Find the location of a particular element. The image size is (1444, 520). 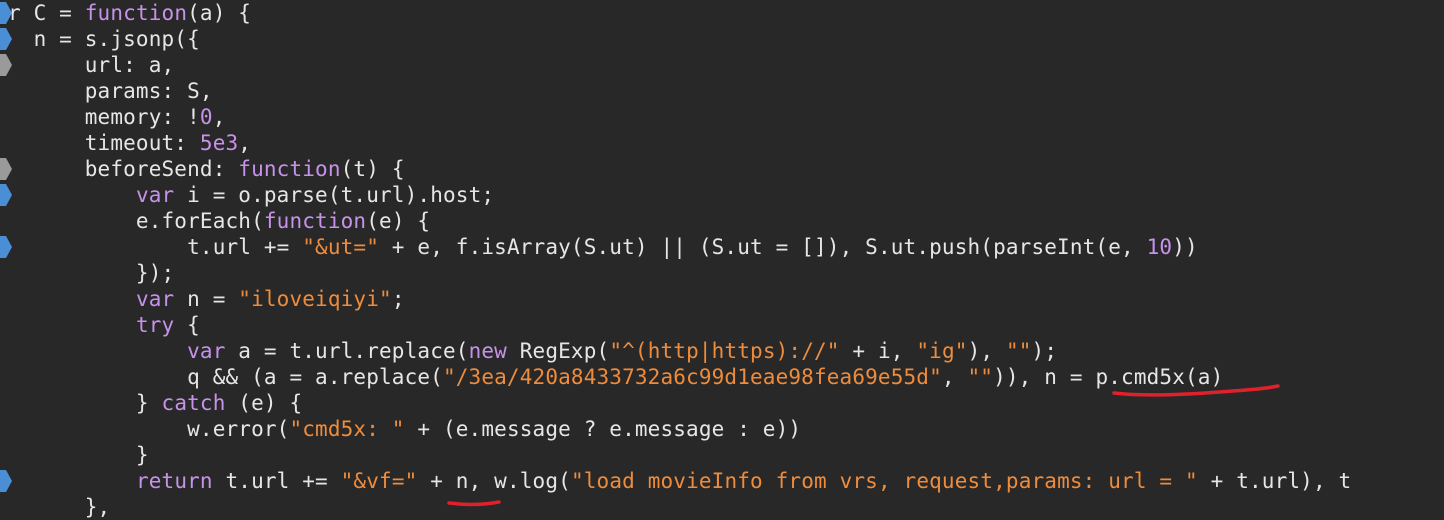

code-token-str: "ig" is located at coordinates (942, 351).